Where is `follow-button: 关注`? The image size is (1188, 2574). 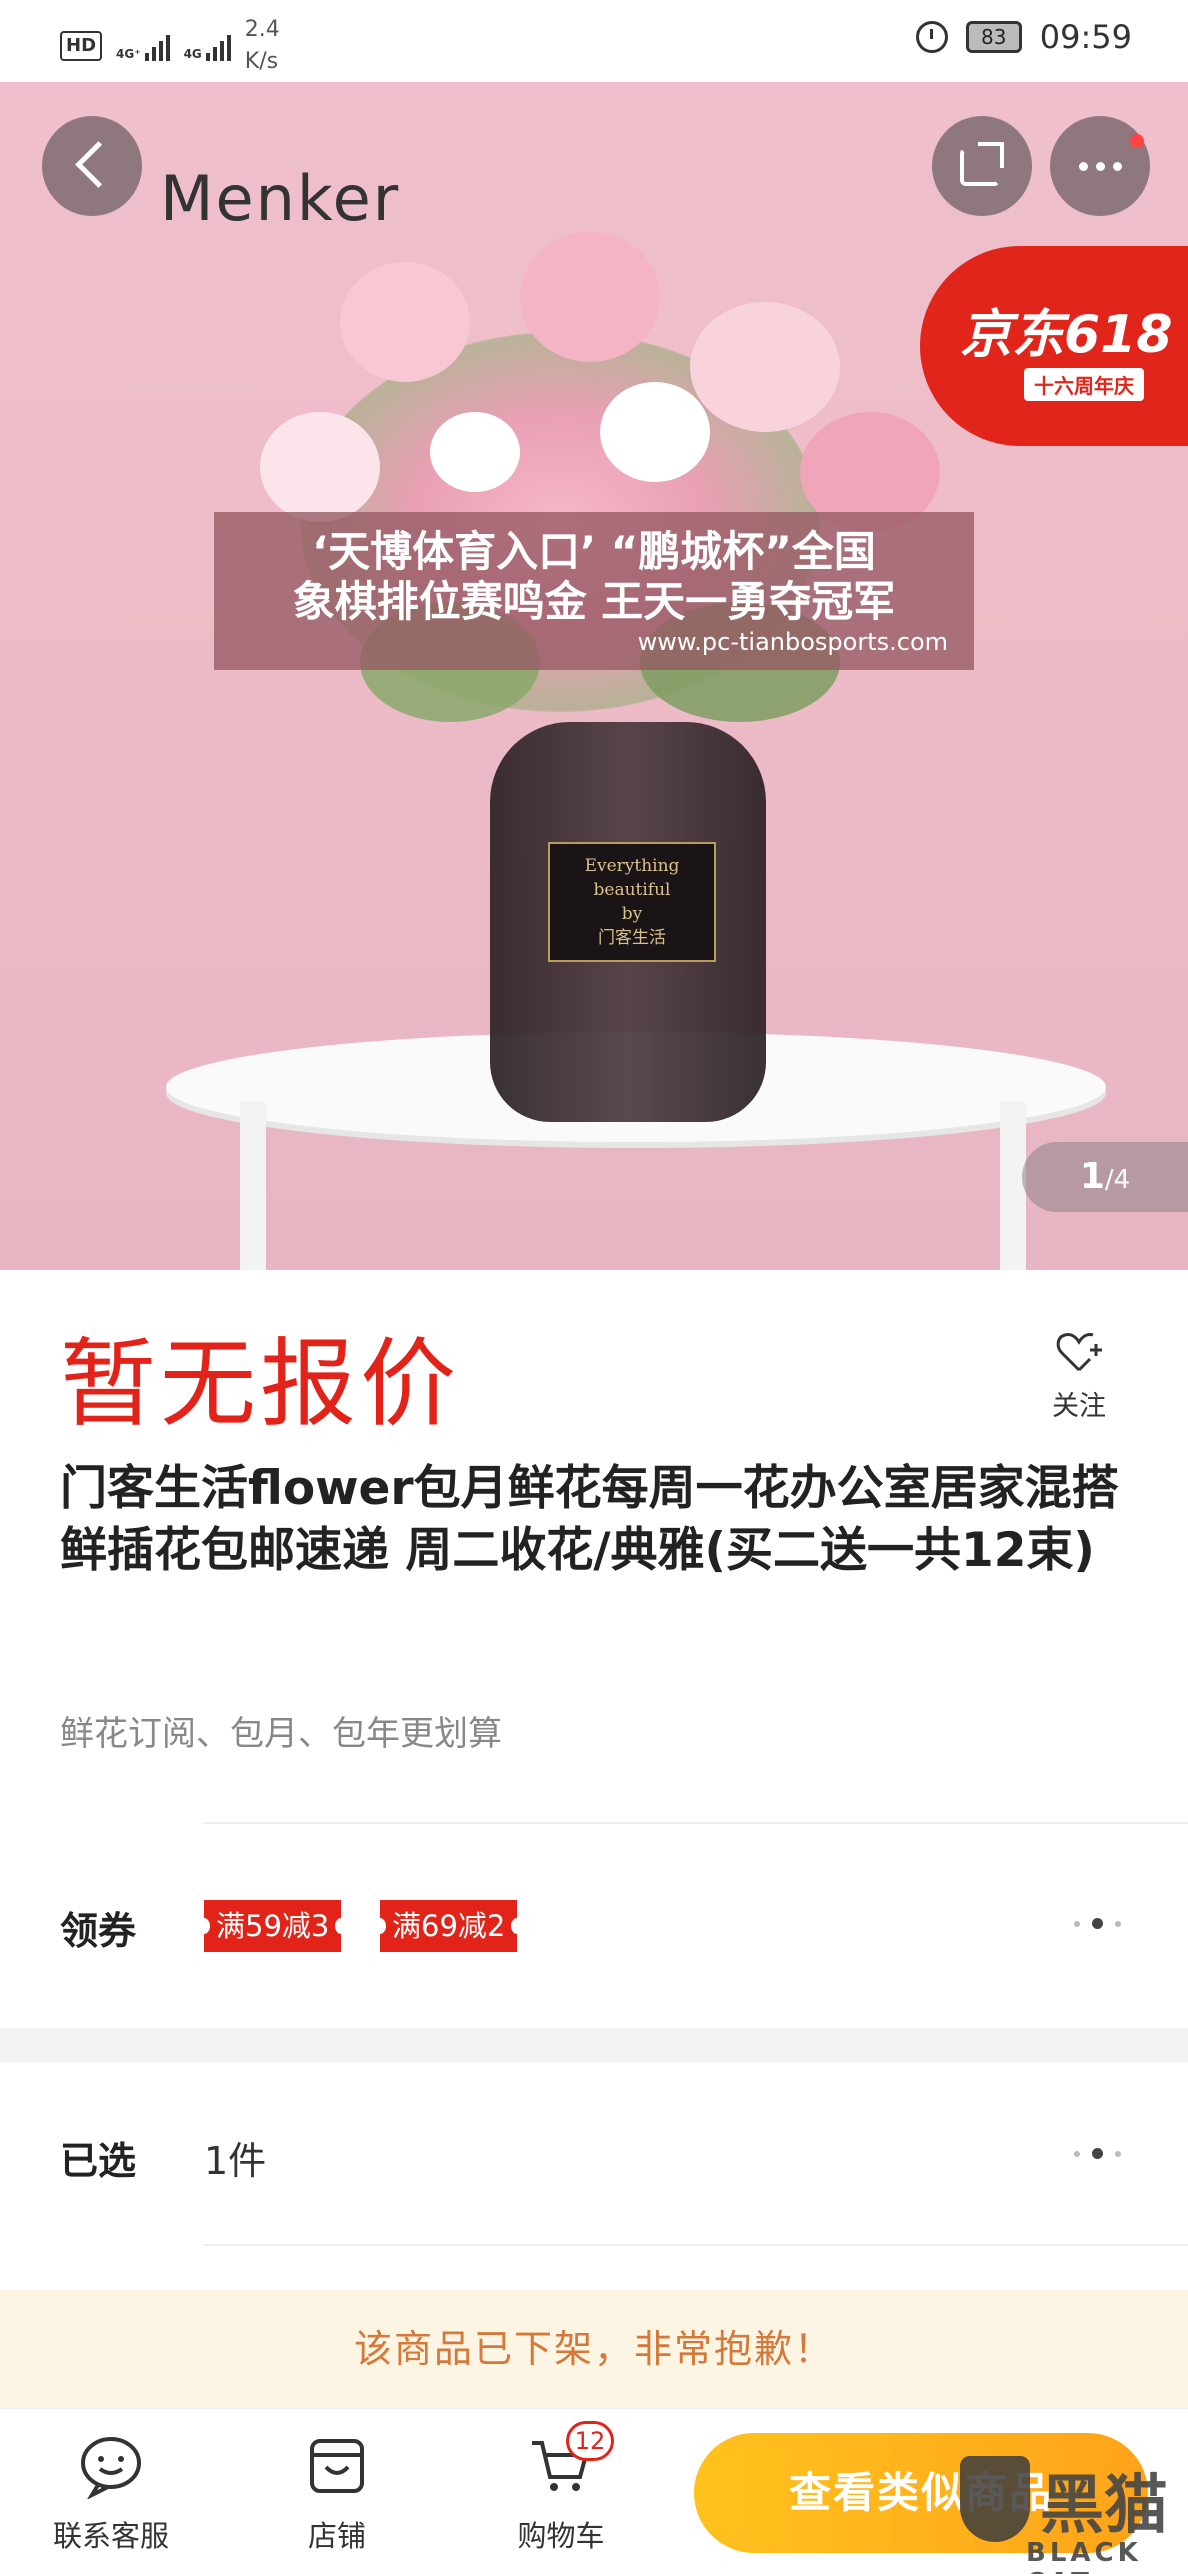 follow-button: 关注 is located at coordinates (1079, 1374).